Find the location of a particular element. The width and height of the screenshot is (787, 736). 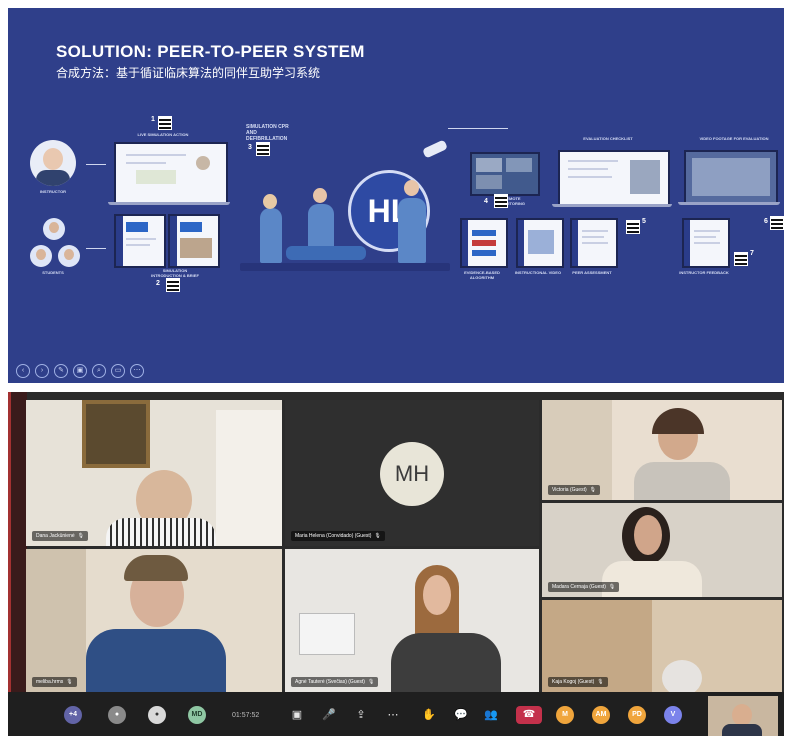

pen-icon: ✎ is located at coordinates (61, 371).